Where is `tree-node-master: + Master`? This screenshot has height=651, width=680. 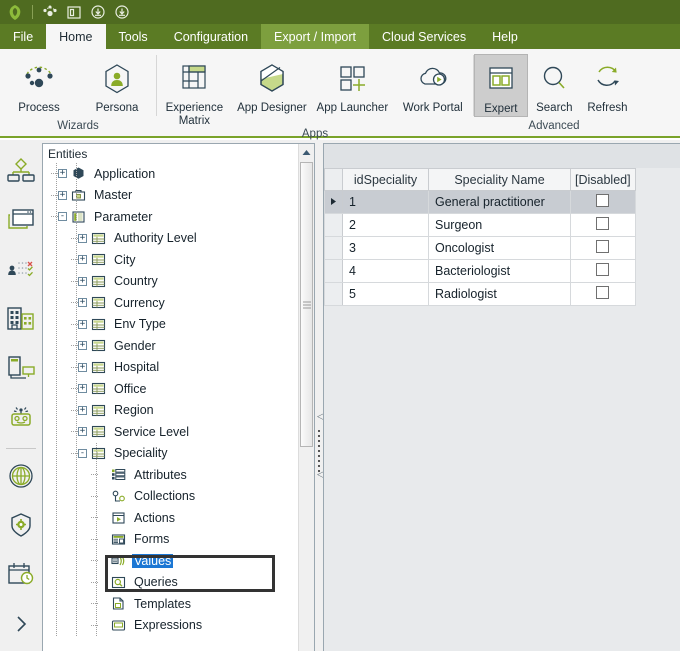
tree-node-master: + Master is located at coordinates (178, 196).